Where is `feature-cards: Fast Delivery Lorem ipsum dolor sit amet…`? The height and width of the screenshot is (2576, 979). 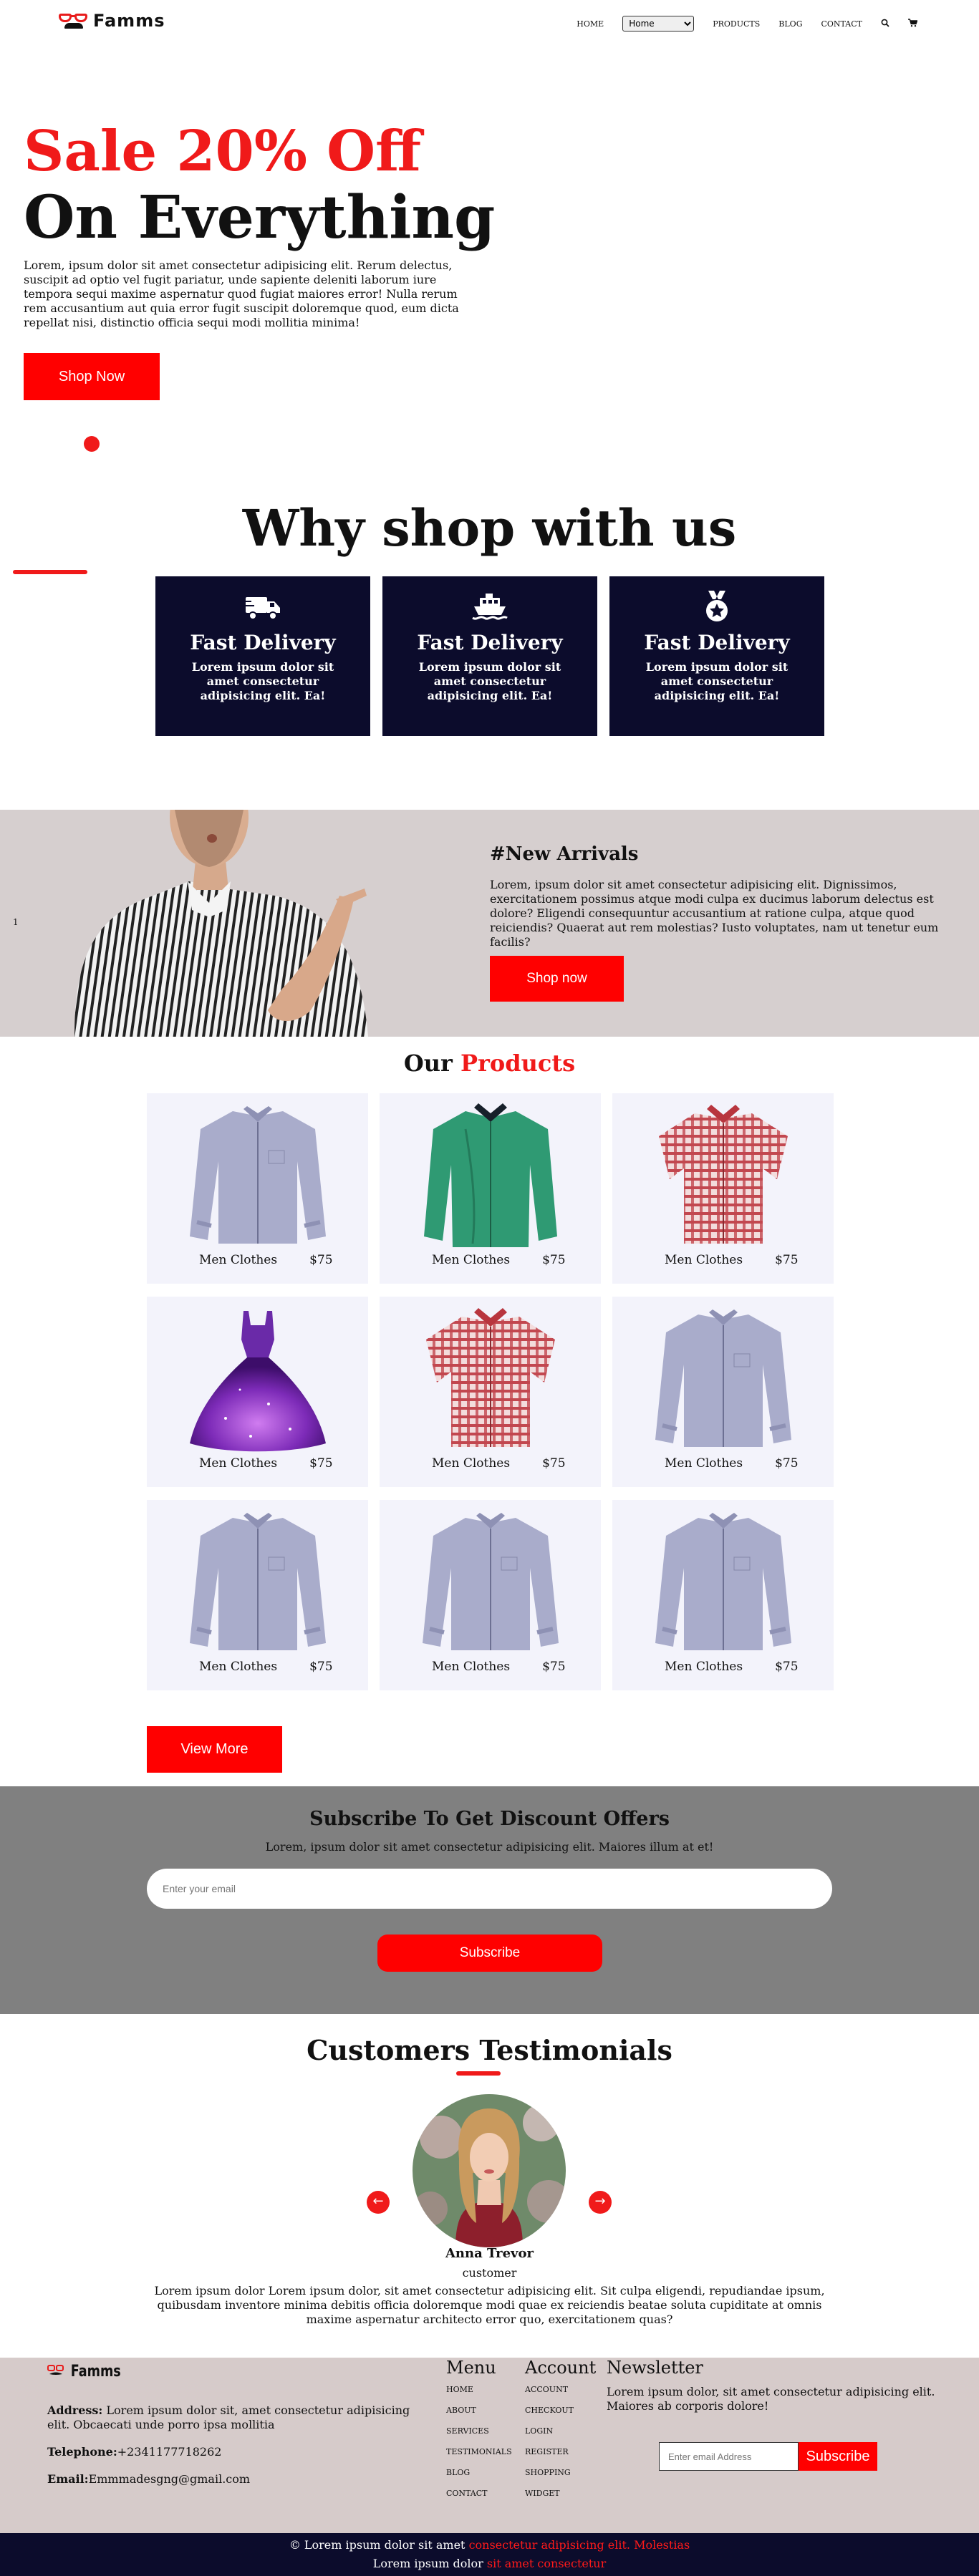 feature-cards: Fast Delivery Lorem ipsum dolor sit amet… is located at coordinates (489, 656).